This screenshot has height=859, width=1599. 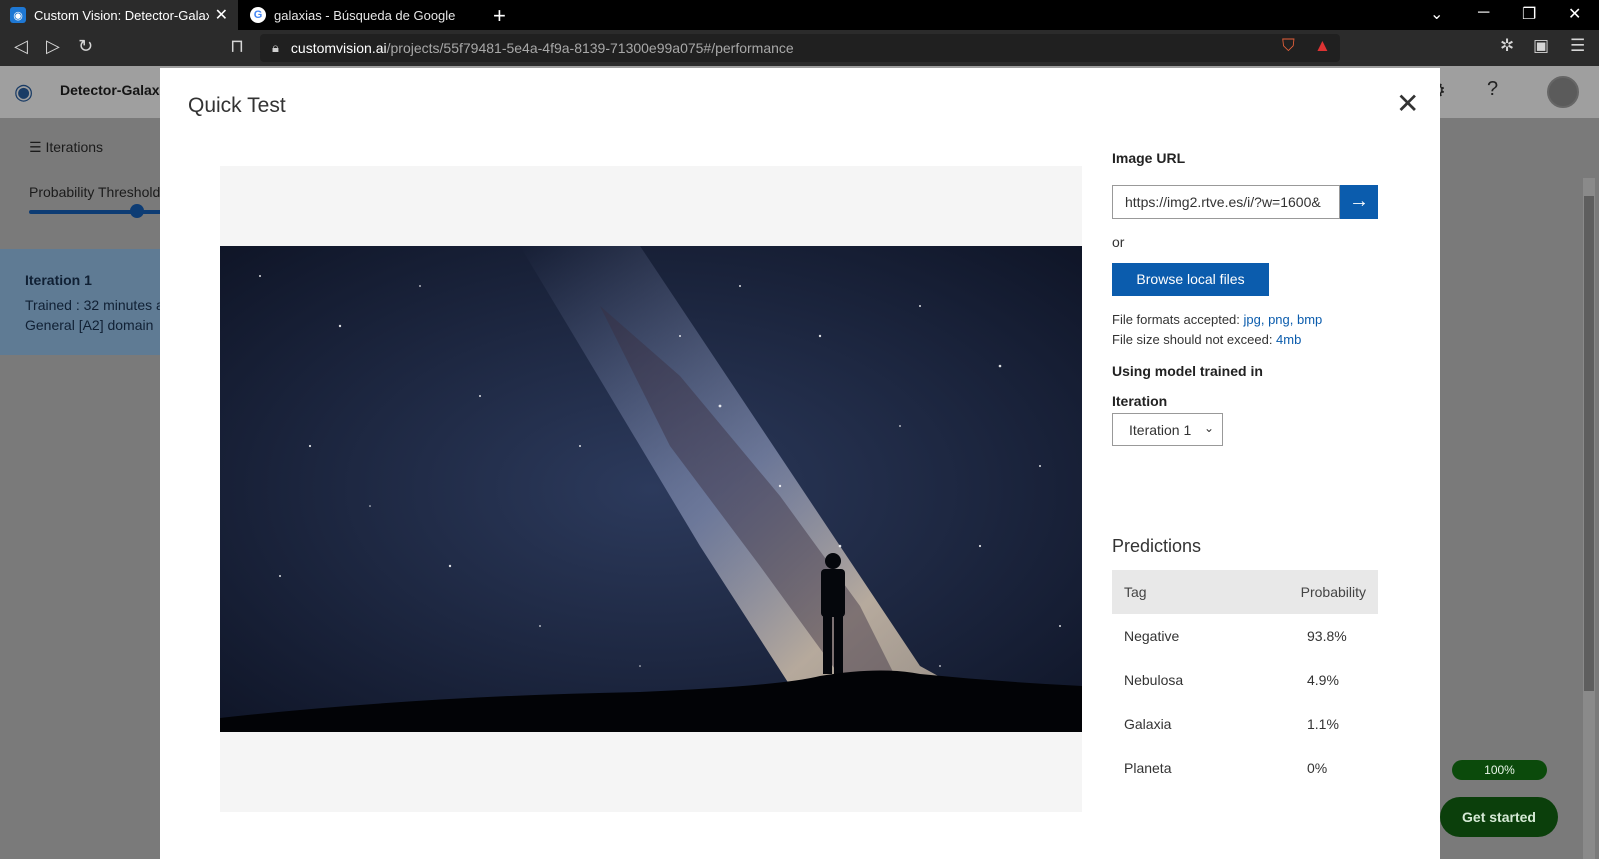 I want to click on minimize-icon: ─, so click(x=1483, y=13).